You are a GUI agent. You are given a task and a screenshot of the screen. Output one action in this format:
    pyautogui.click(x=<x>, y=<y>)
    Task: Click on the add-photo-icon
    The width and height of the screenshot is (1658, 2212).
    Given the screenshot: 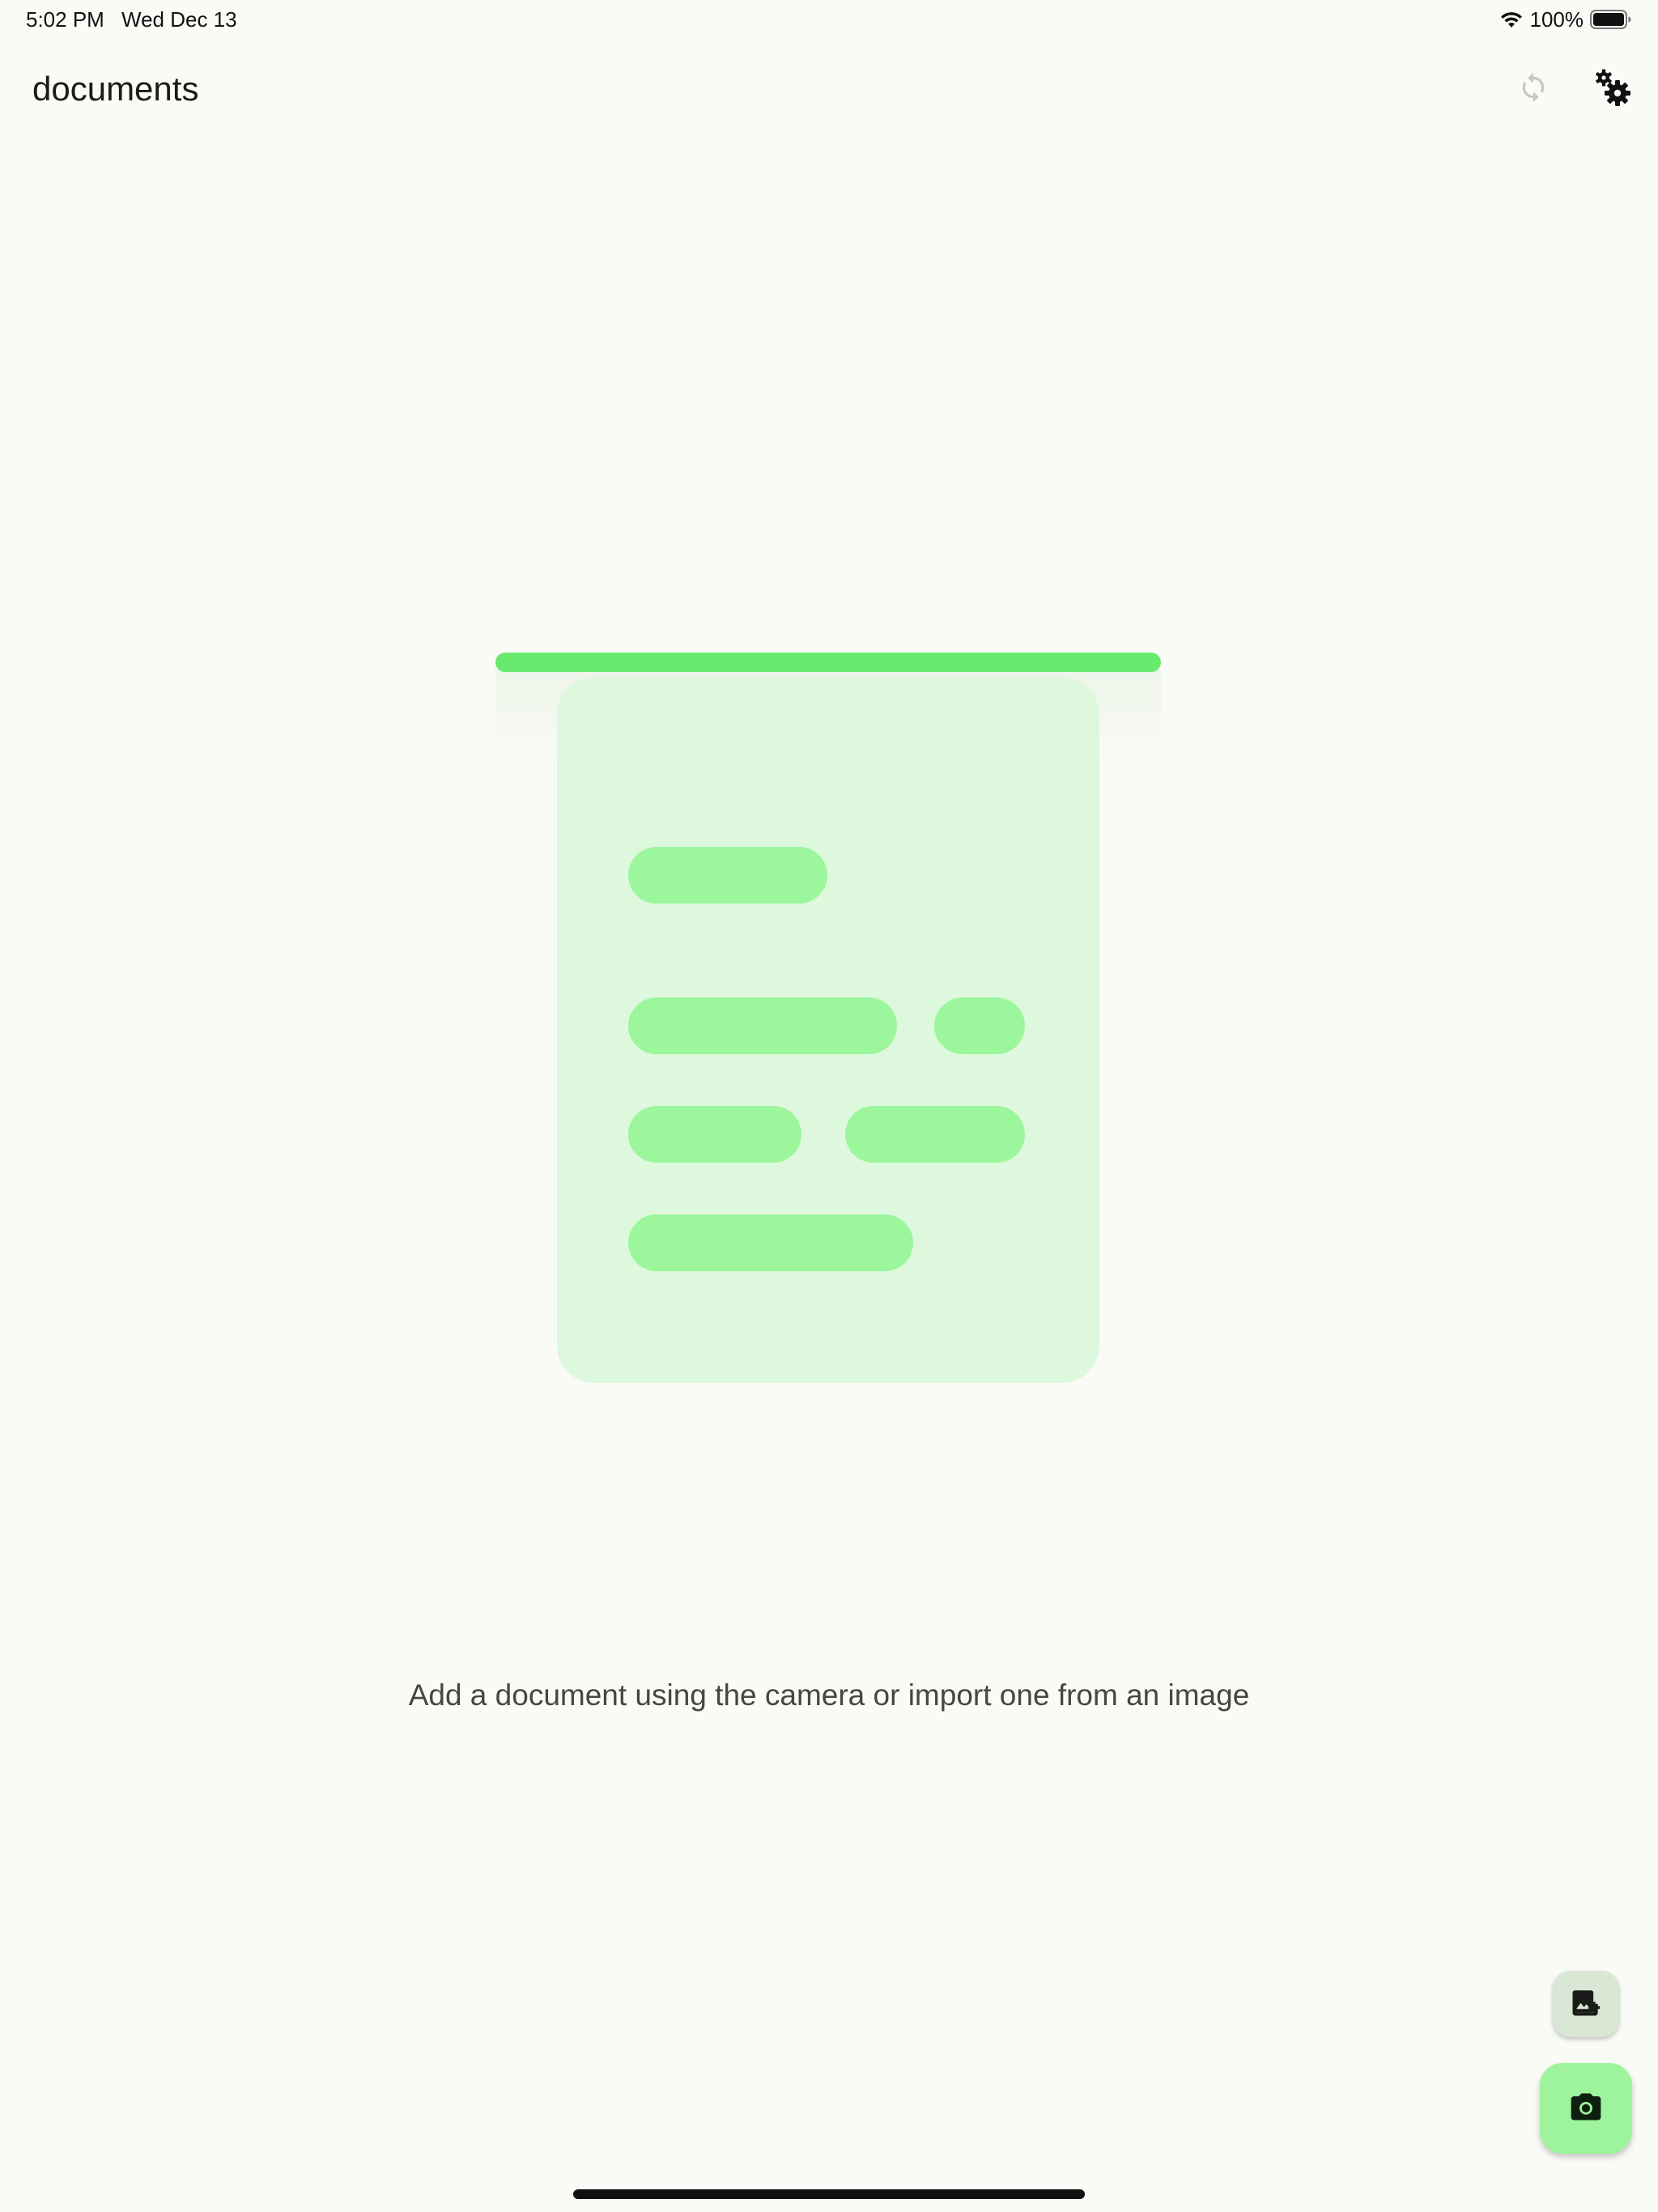 What is the action you would take?
    pyautogui.click(x=1586, y=2004)
    